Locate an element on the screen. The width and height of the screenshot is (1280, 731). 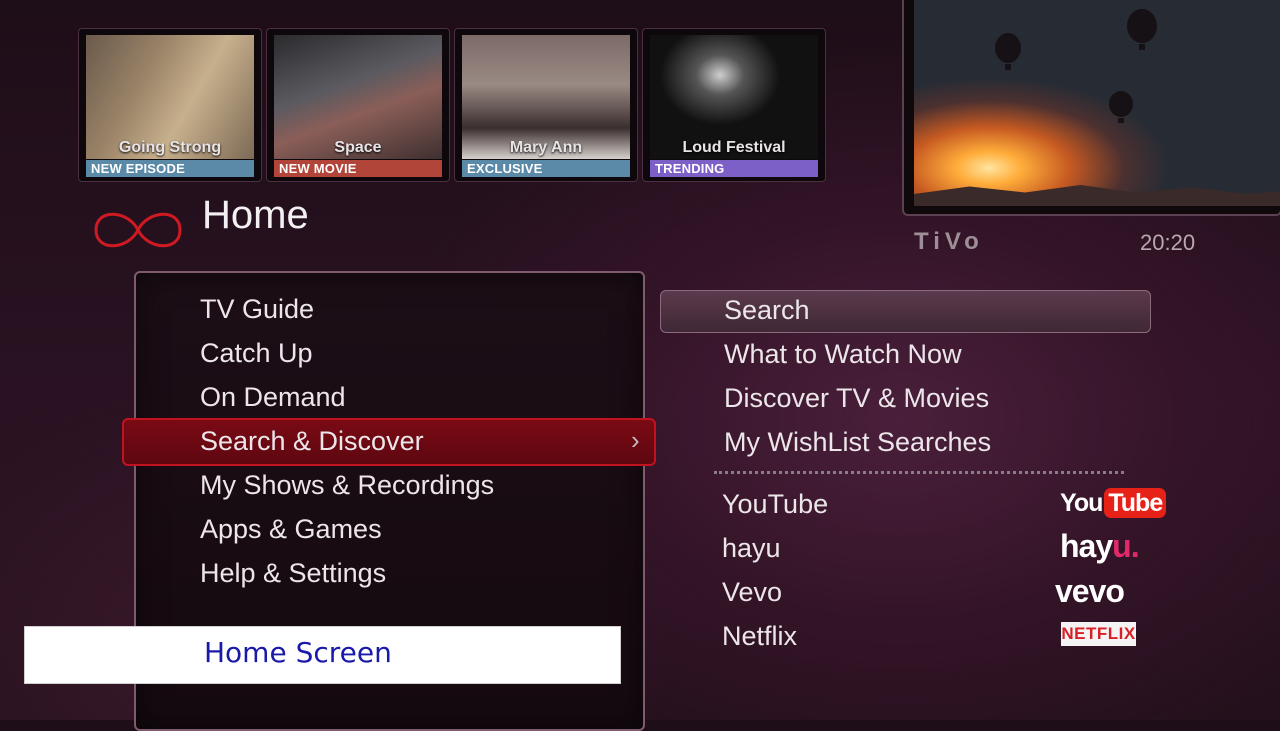
menu-item-catch-up: Catch Up is located at coordinates (256, 353).